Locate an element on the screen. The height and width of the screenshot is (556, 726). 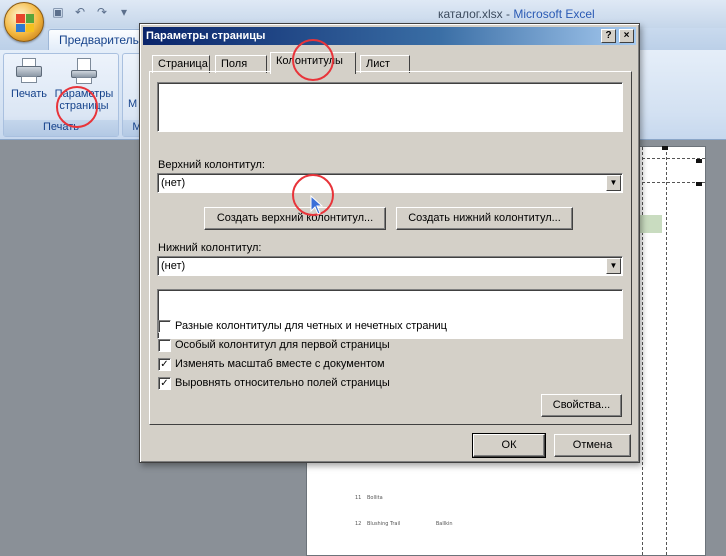
dialog-title: Параметры страницы is located at coordinates (206, 36).